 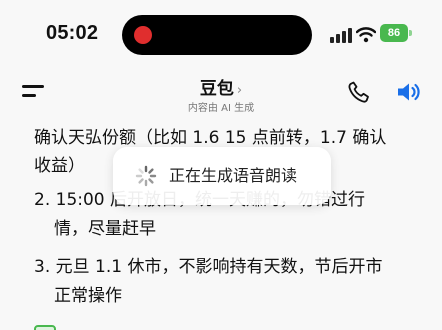 What do you see at coordinates (341, 35) in the screenshot?
I see `cellular-signal-icon` at bounding box center [341, 35].